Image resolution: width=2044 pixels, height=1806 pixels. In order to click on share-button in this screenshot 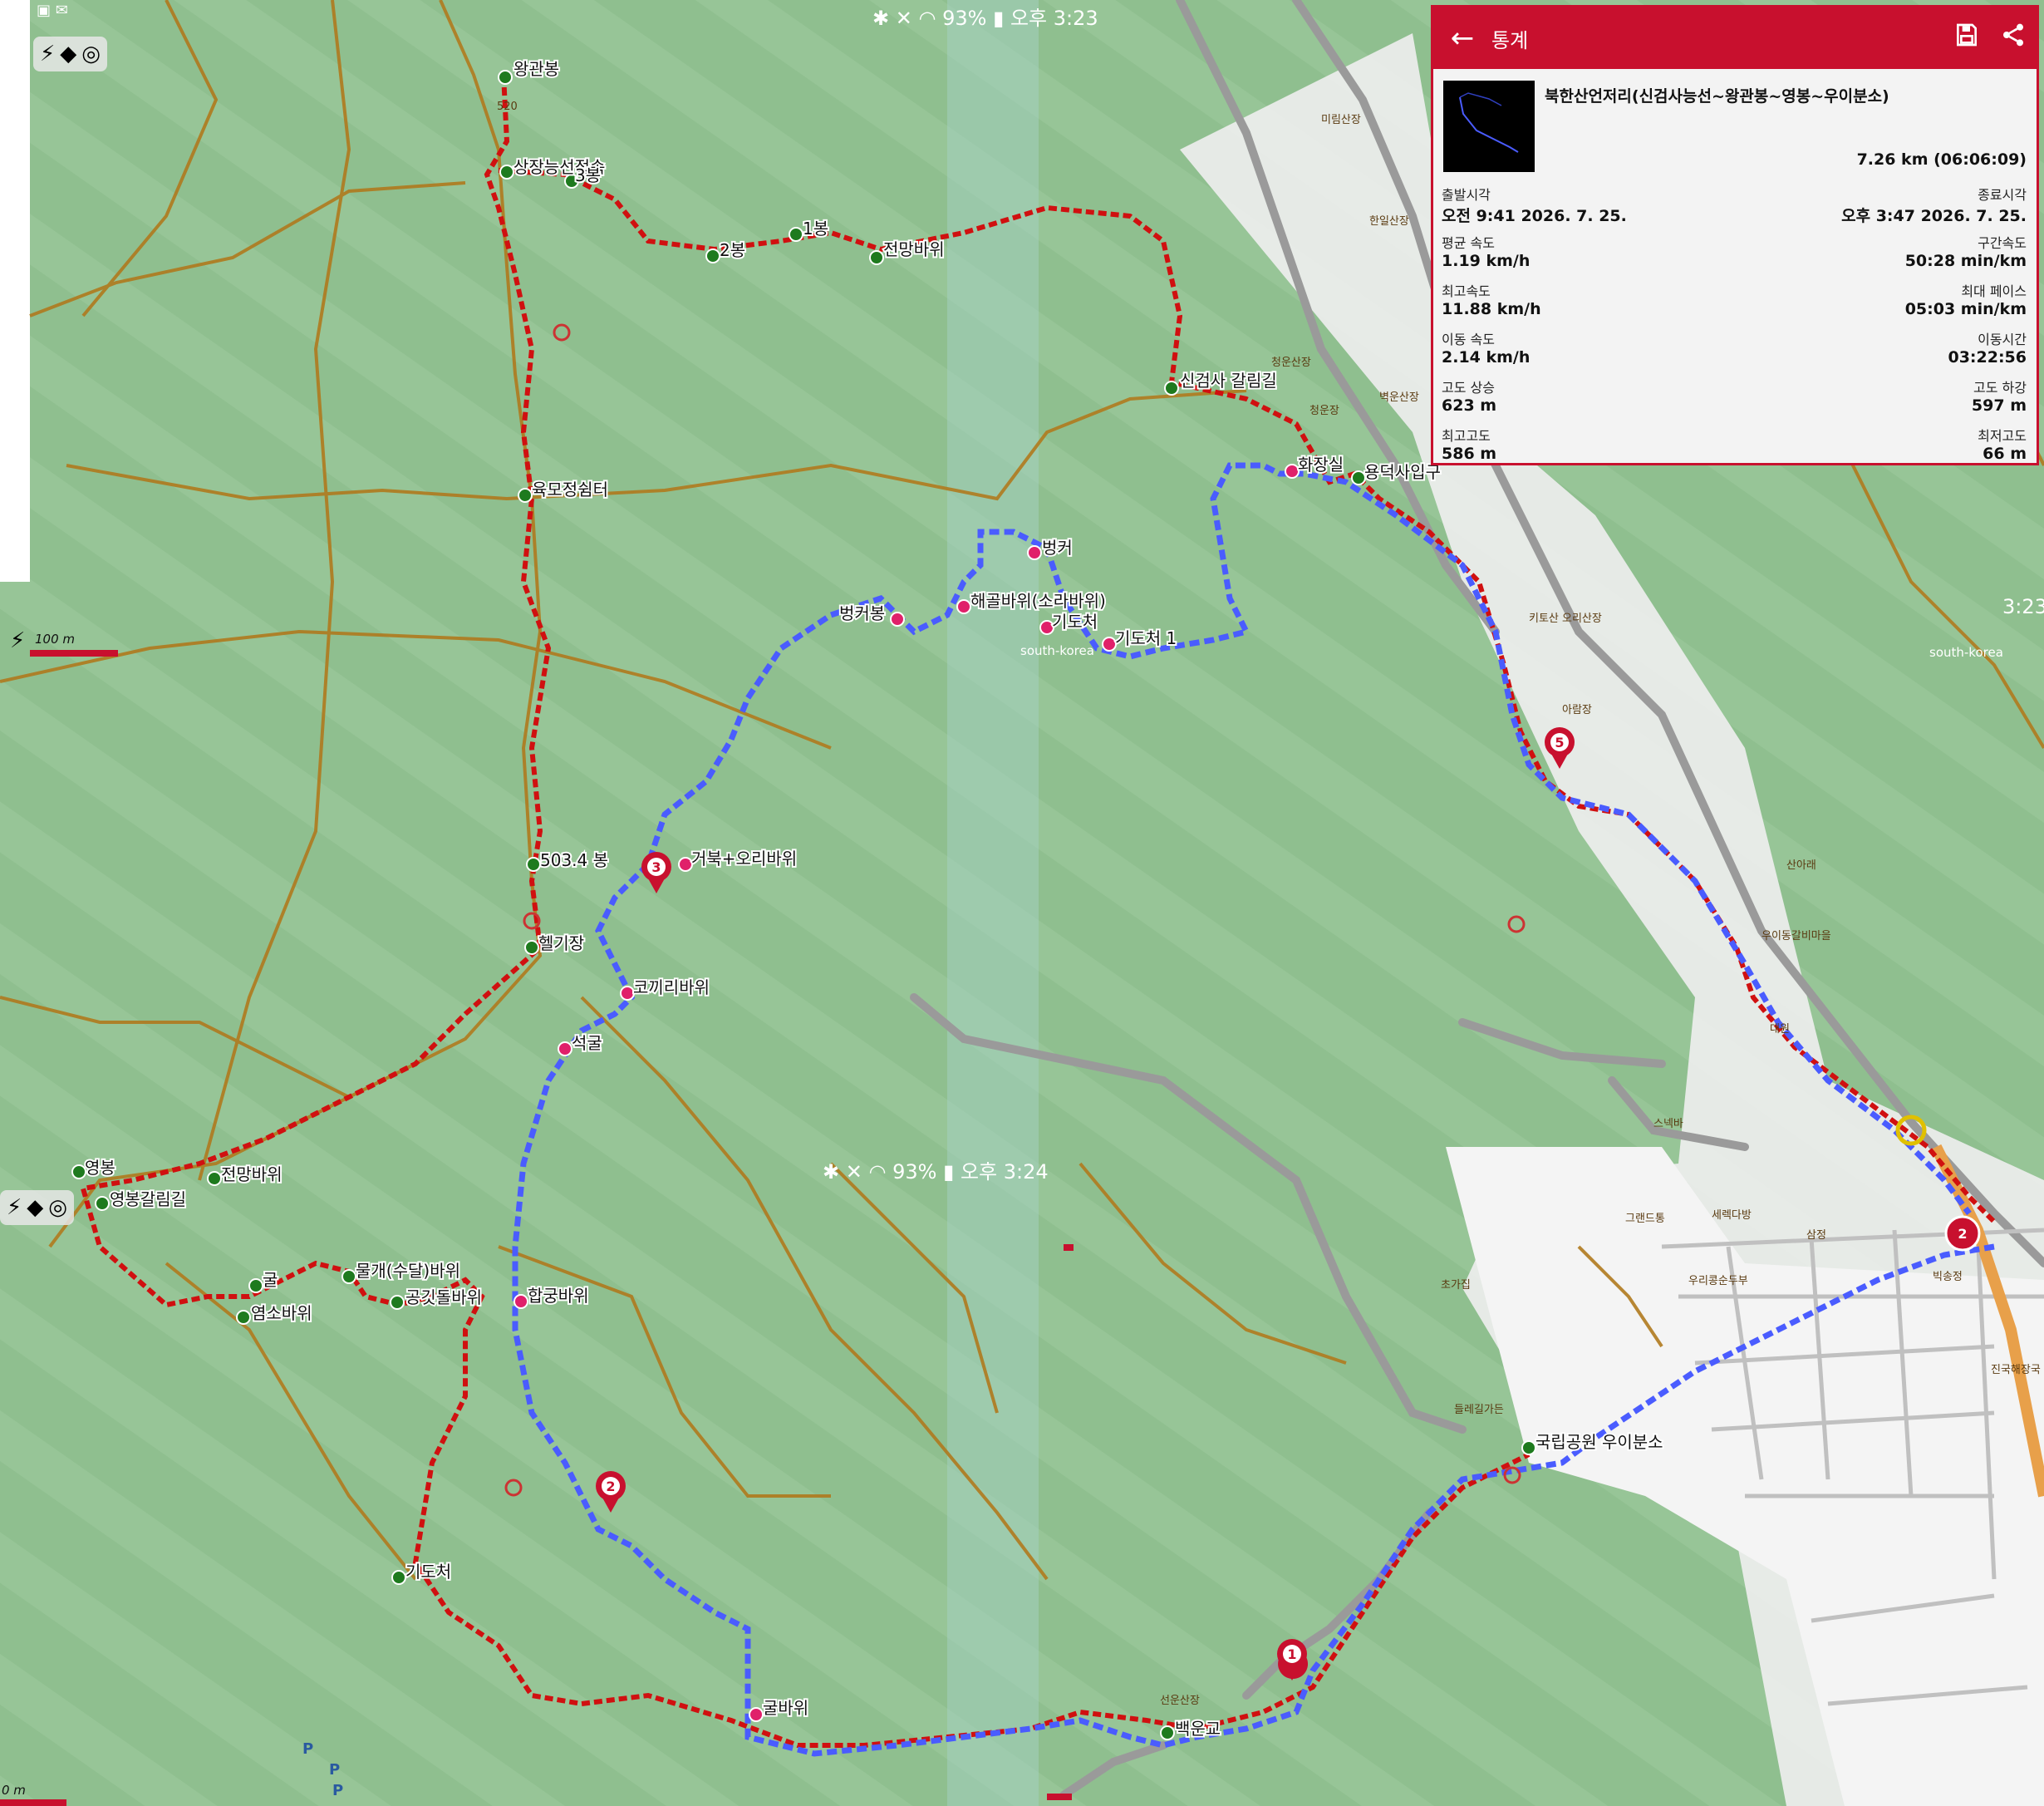, I will do `click(2013, 38)`.